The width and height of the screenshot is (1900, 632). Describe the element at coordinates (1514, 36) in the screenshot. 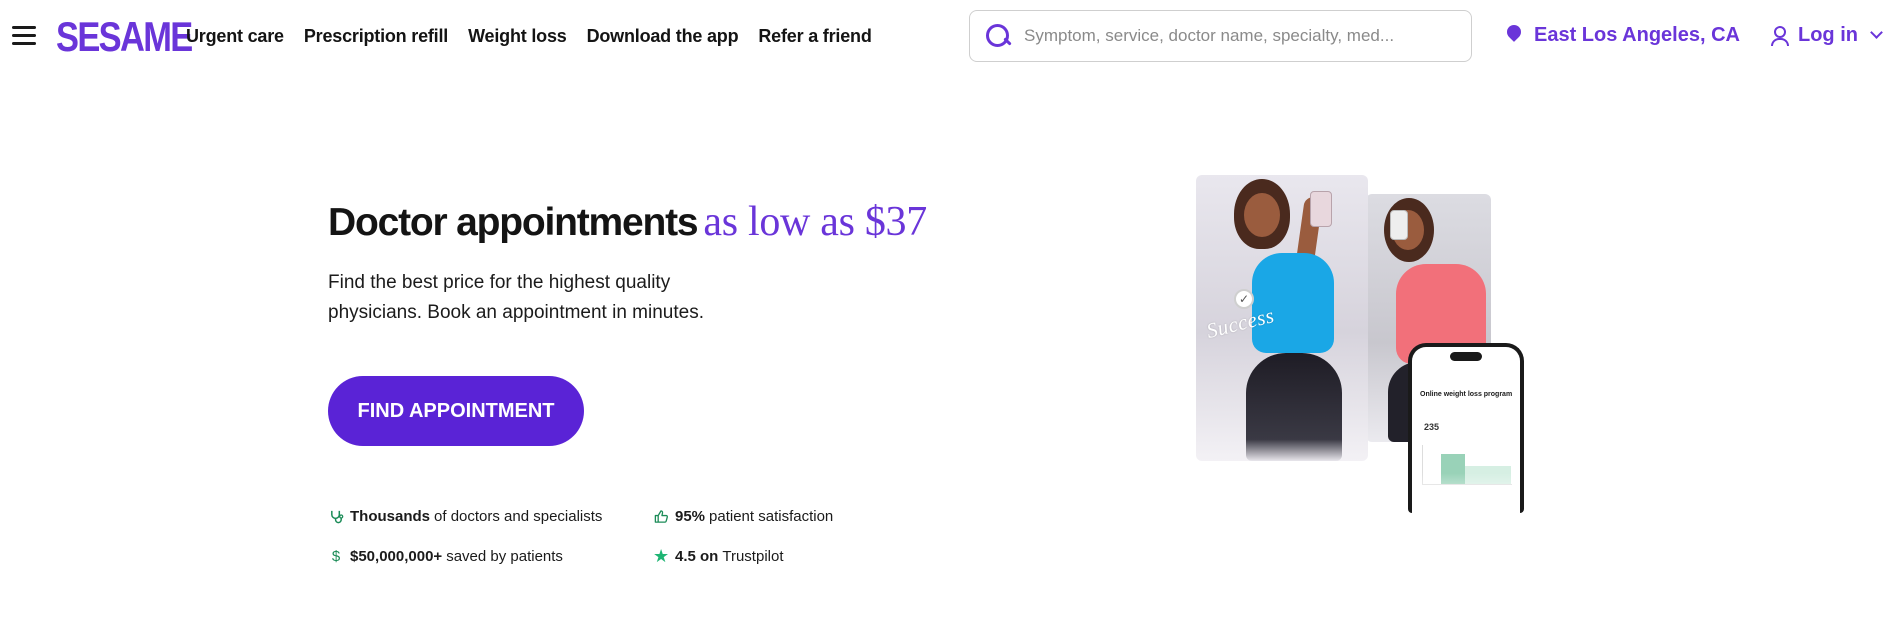

I see `location-pin-icon` at that location.